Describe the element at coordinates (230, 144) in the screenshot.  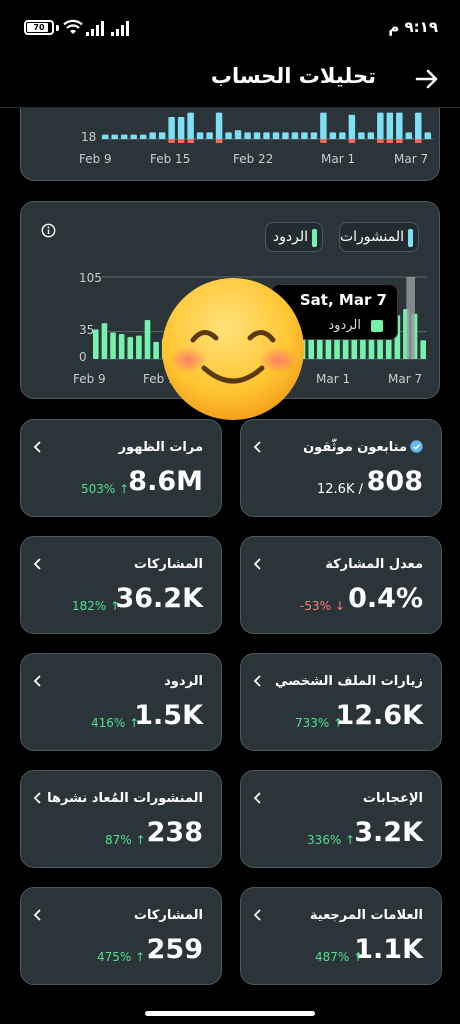
I see `impressions-chart-card: 18 Feb 9 Feb 15 Feb 22 Mar 1 Mar 7` at that location.